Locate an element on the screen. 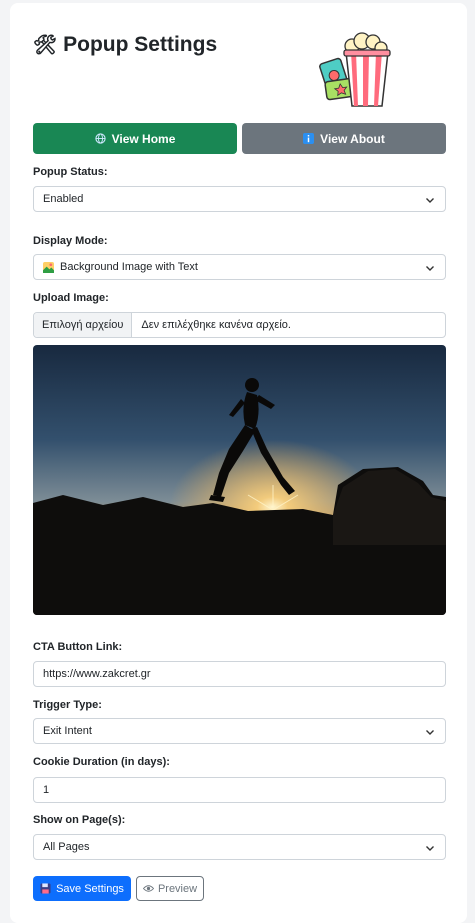 Image resolution: width=475 pixels, height=923 pixels. cookie-input: 1 is located at coordinates (239, 790).